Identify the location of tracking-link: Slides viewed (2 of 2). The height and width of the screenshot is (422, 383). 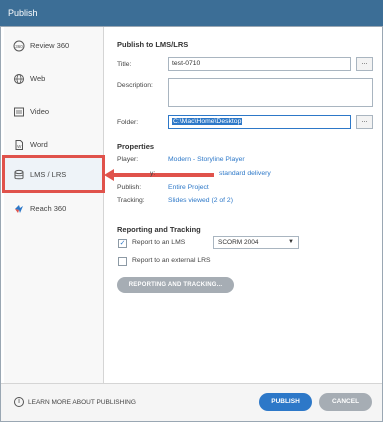
(200, 200).